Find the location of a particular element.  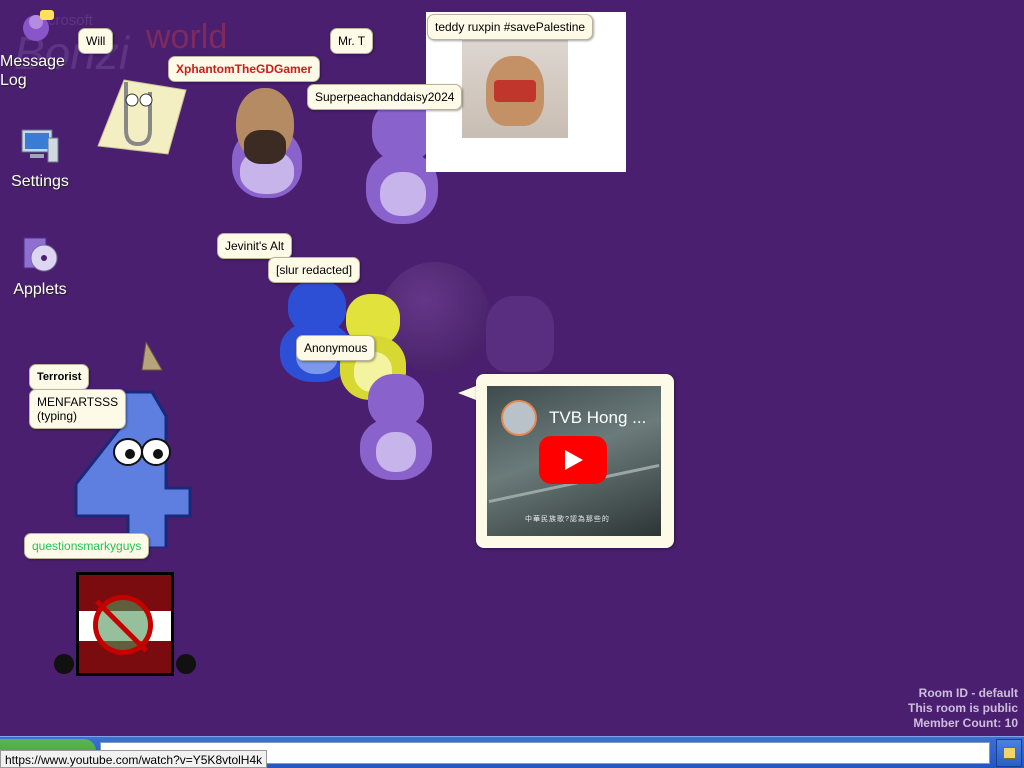

background-brand-world: world is located at coordinates (187, 37).